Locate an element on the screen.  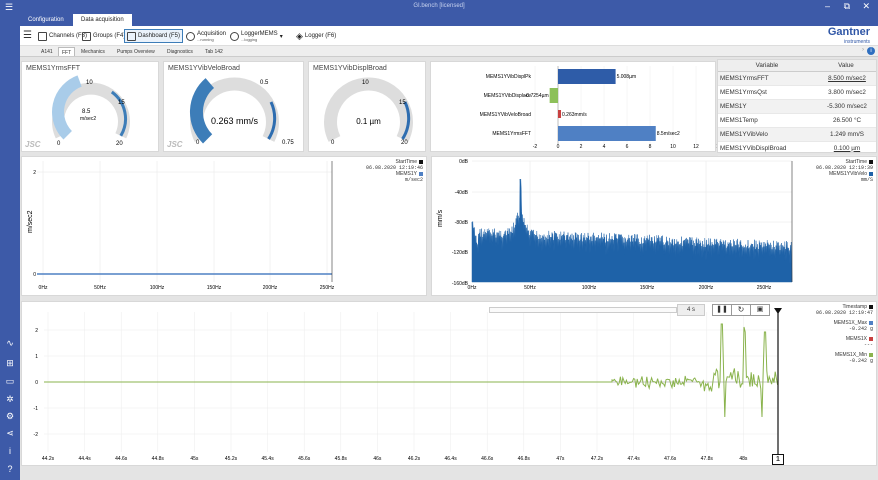
maximize-icon: ⧉ is located at coordinates (847, 6).